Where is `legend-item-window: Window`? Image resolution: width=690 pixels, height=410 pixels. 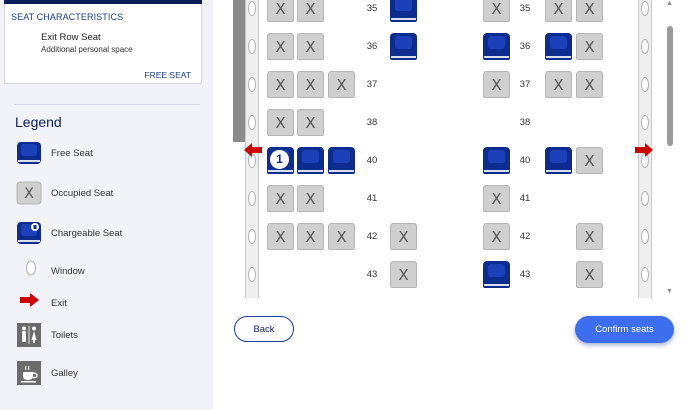
legend-item-window: Window is located at coordinates (109, 272).